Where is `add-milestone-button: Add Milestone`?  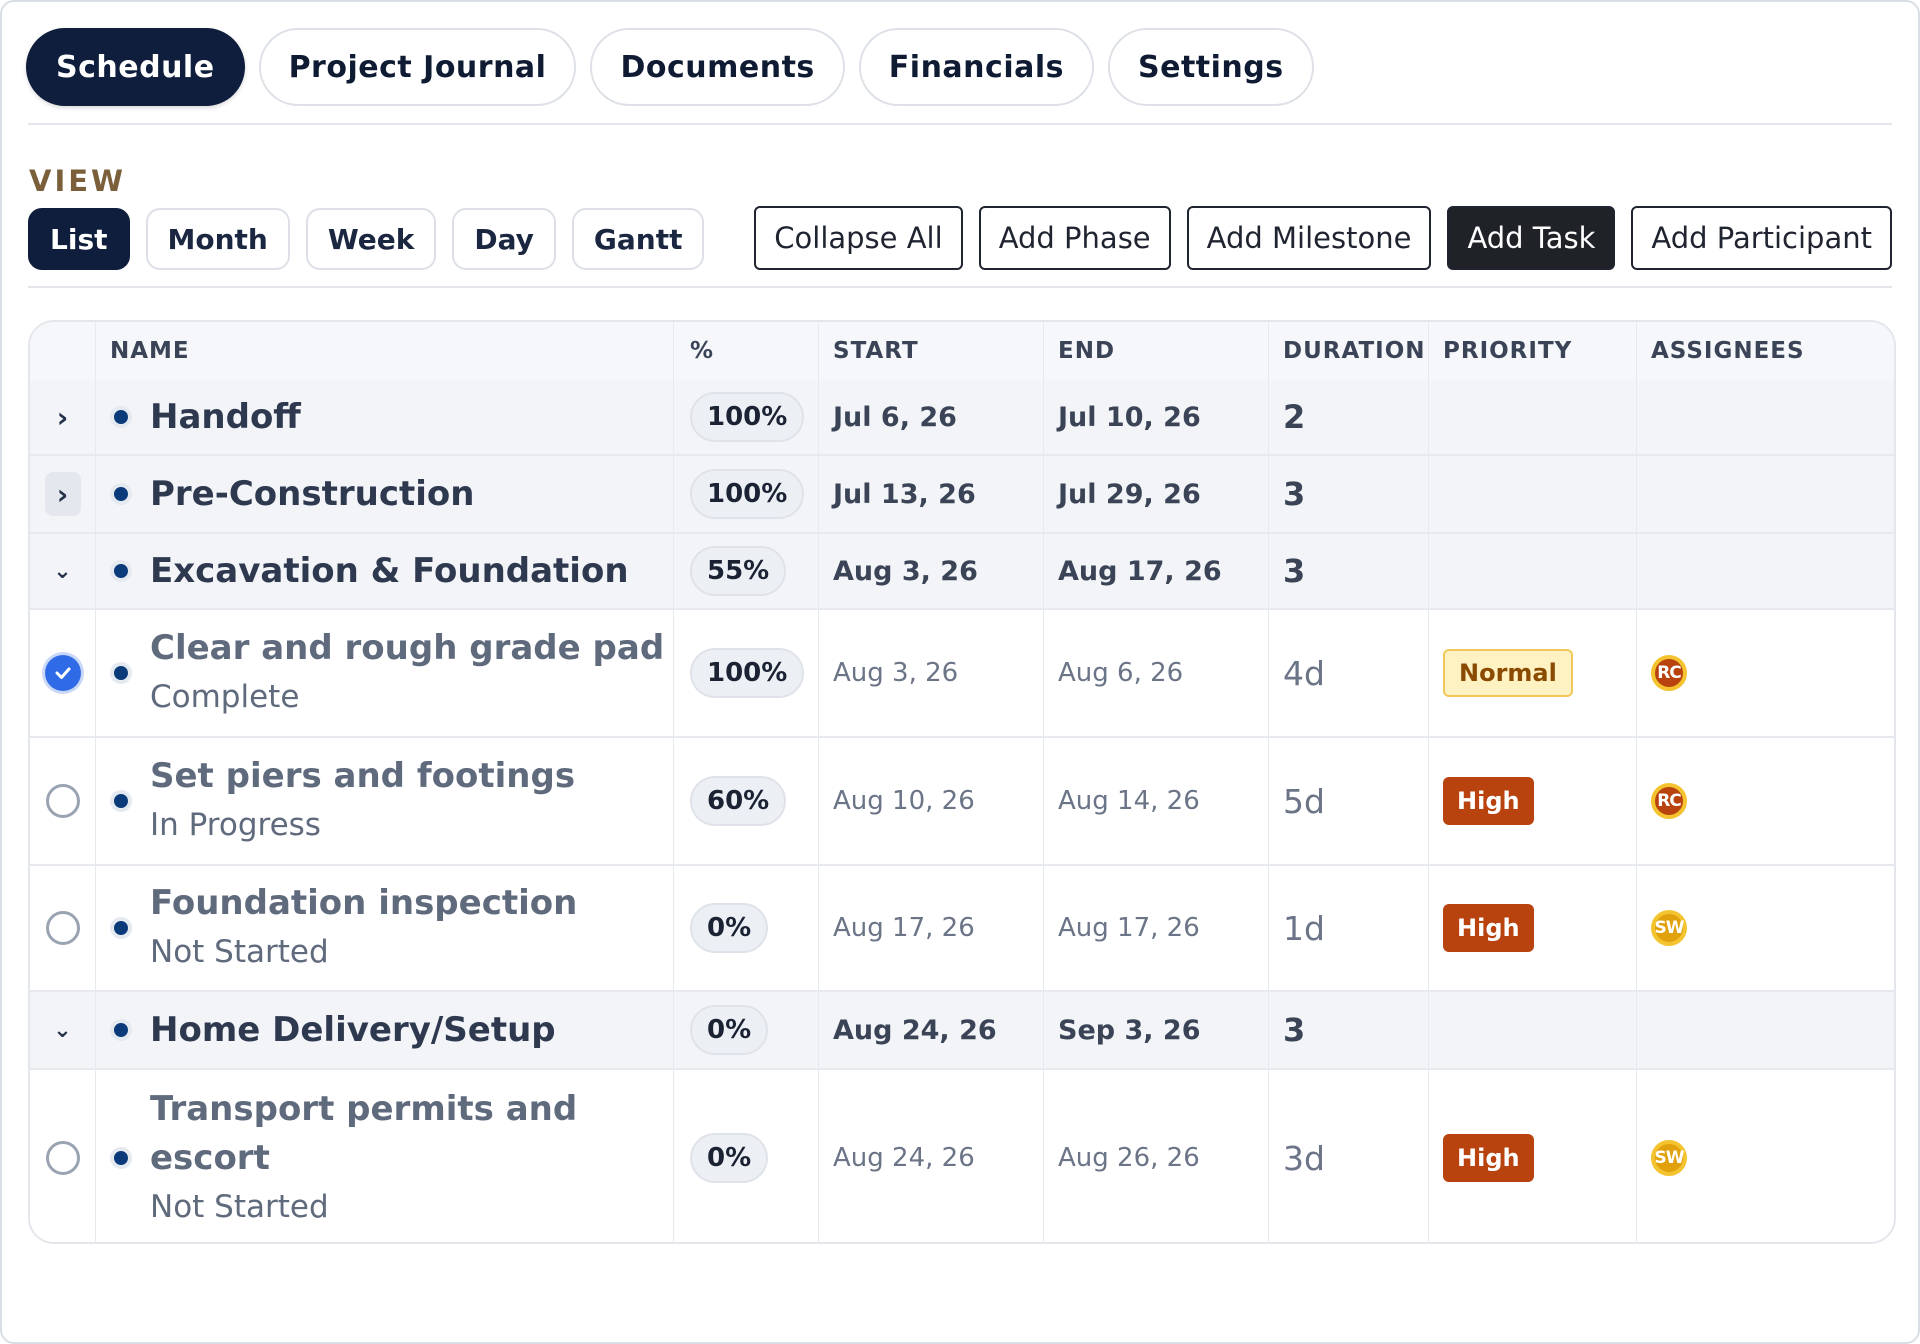
add-milestone-button: Add Milestone is located at coordinates (1309, 238).